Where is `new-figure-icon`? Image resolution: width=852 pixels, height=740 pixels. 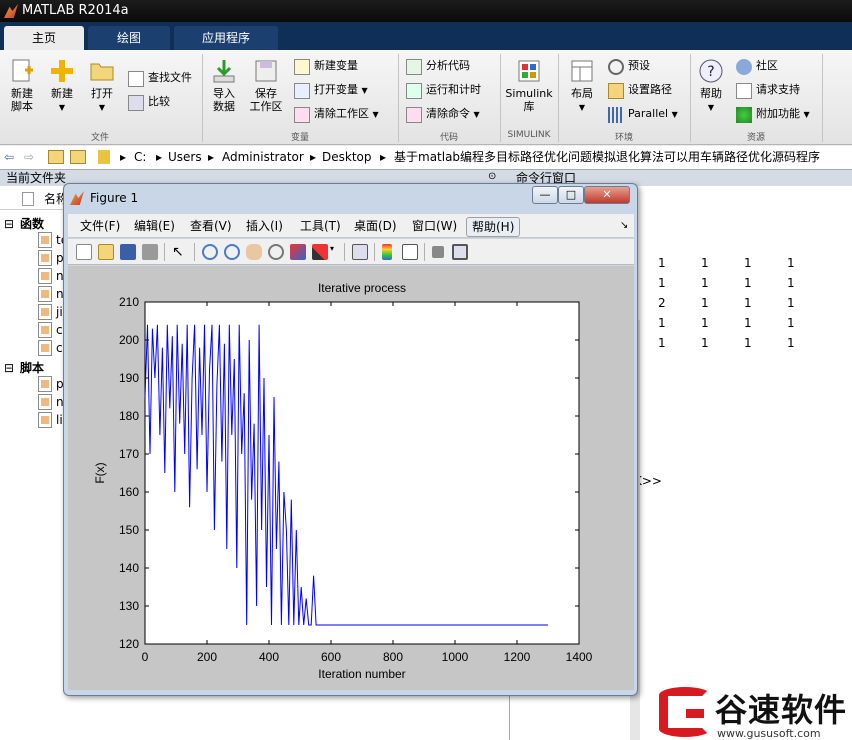 new-figure-icon is located at coordinates (84, 252).